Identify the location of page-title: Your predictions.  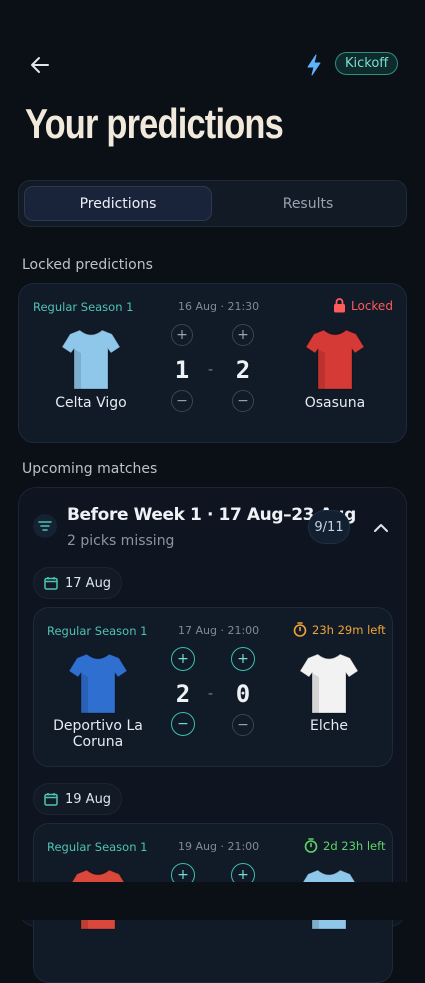
(154, 123).